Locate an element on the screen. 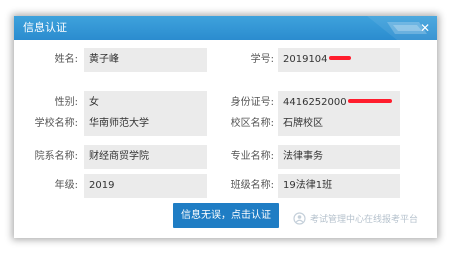 The width and height of the screenshot is (453, 253). class-label: 班级名称: is located at coordinates (252, 185).